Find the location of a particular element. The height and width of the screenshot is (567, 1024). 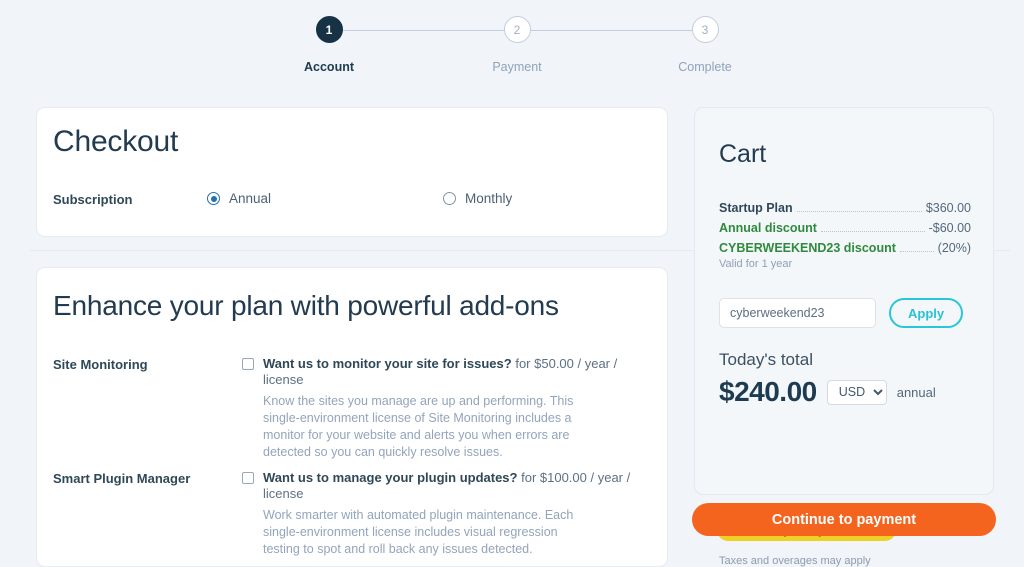

total-amount: $240.00 is located at coordinates (768, 391).